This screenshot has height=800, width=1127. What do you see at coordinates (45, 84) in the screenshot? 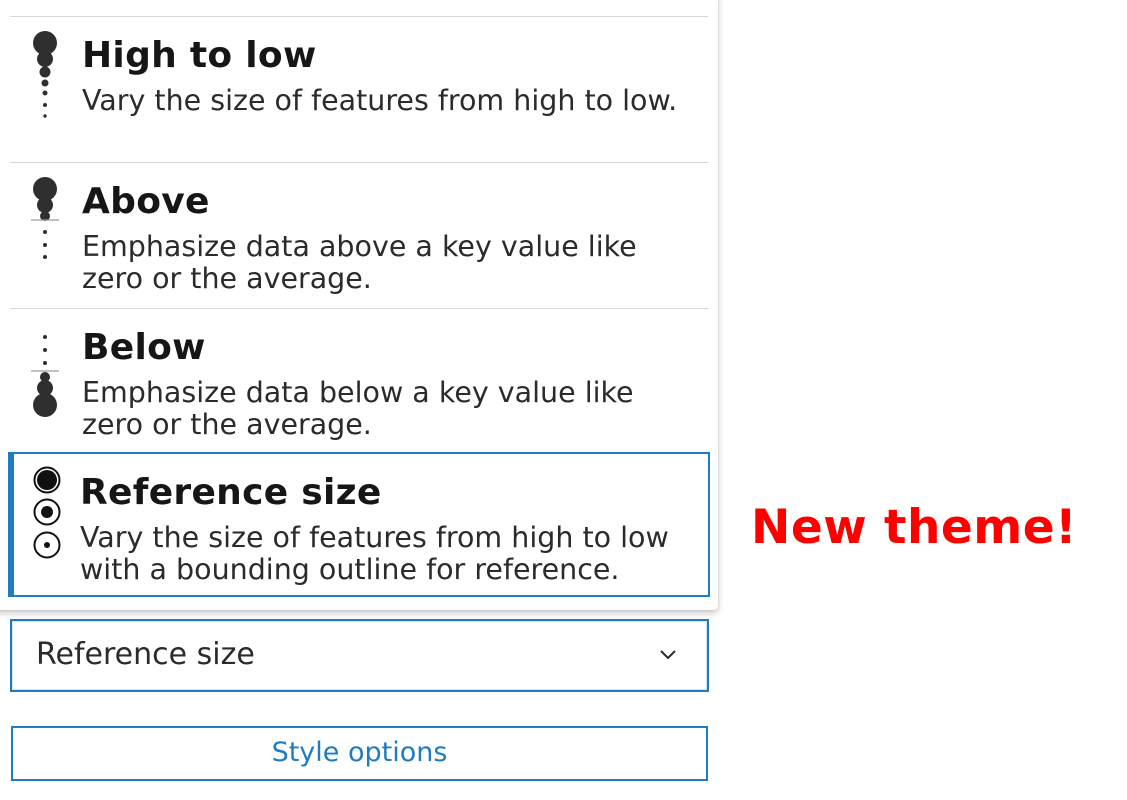
I see `size-high-to-low-icon` at bounding box center [45, 84].